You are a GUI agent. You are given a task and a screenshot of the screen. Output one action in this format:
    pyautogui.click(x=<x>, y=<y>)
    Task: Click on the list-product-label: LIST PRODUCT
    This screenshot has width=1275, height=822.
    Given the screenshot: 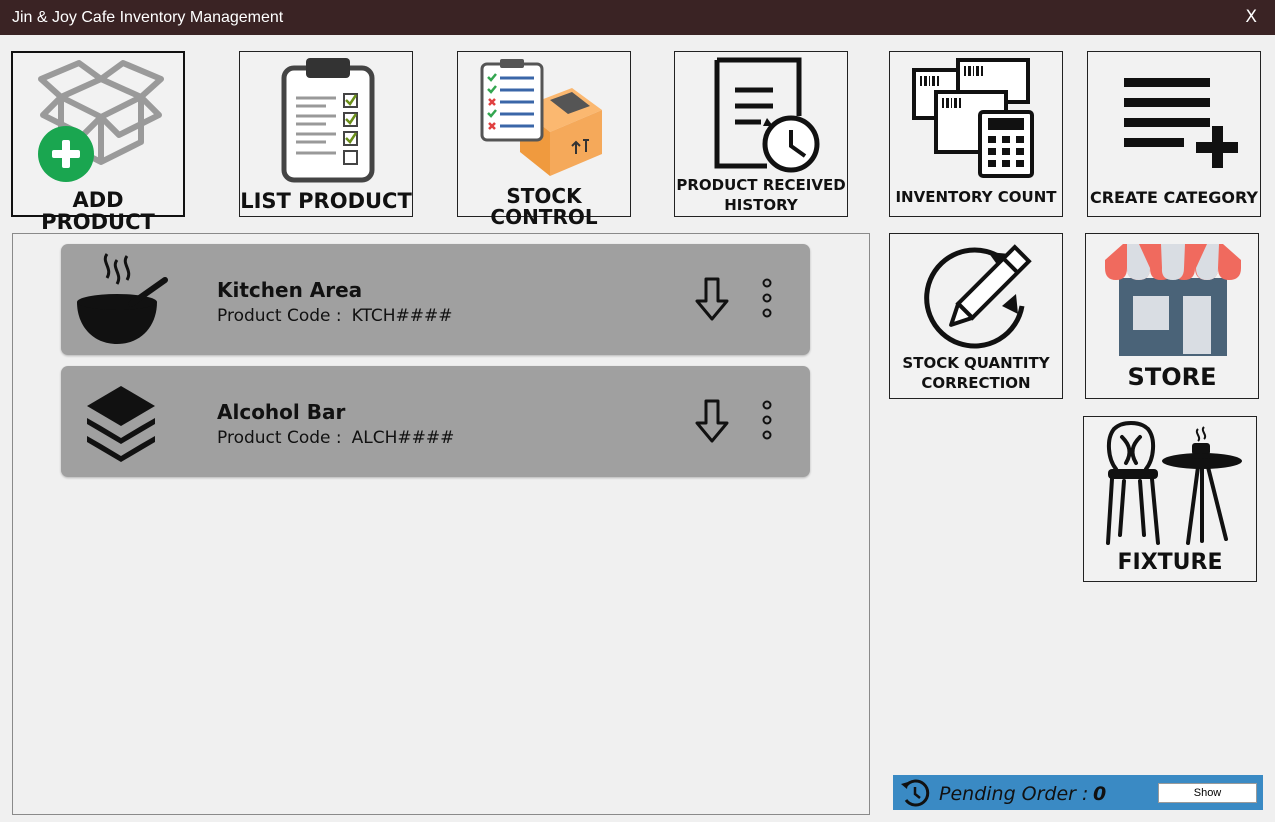 What is the action you would take?
    pyautogui.click(x=326, y=201)
    